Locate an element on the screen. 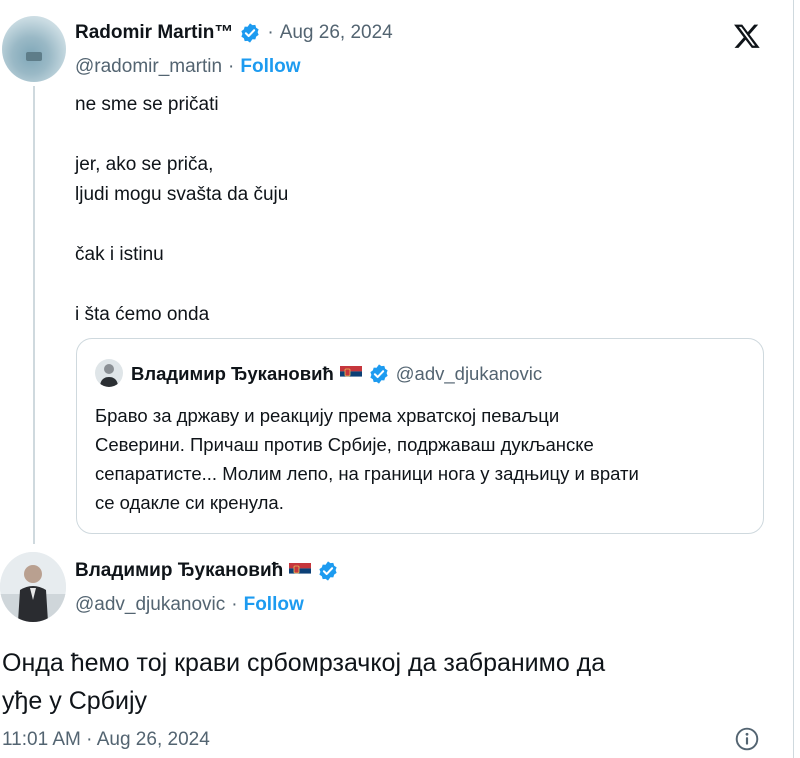 The width and height of the screenshot is (800, 758). tweet-timestamp: 11:01 AM · Aug 26, 2024 is located at coordinates (106, 740).